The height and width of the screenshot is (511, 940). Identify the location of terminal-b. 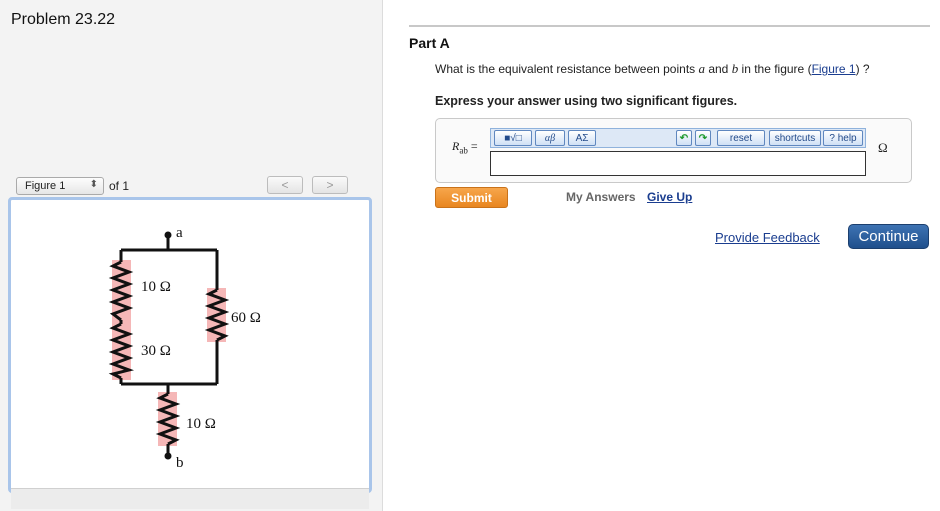
(168, 456).